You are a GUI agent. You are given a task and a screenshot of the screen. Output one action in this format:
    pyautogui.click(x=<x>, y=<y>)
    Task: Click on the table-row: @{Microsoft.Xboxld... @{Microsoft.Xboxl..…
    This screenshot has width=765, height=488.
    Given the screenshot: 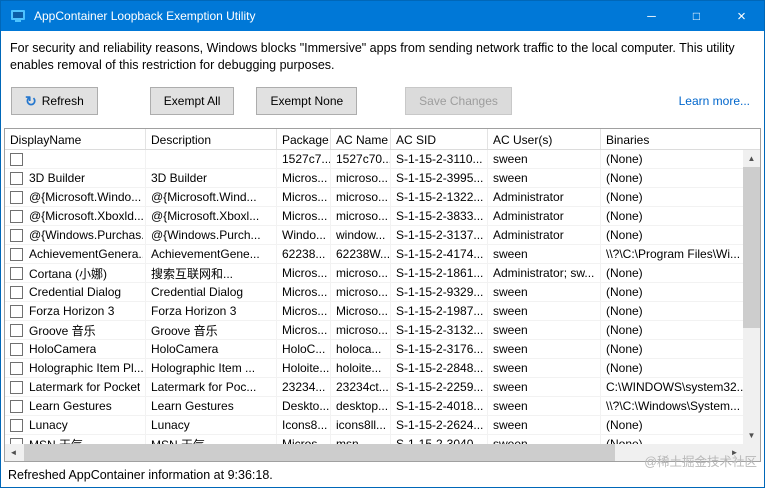 What is the action you would take?
    pyautogui.click(x=374, y=216)
    